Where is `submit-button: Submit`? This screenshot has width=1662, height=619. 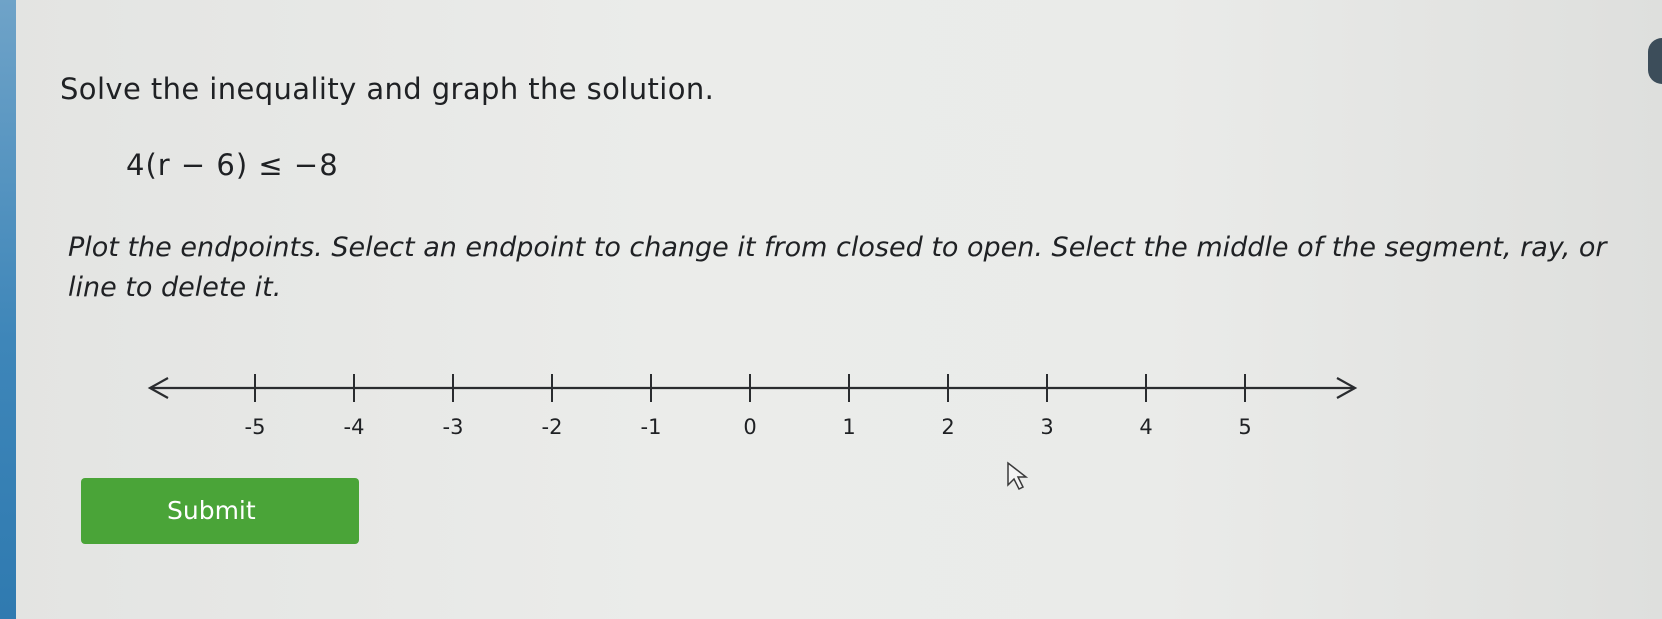 submit-button: Submit is located at coordinates (220, 511).